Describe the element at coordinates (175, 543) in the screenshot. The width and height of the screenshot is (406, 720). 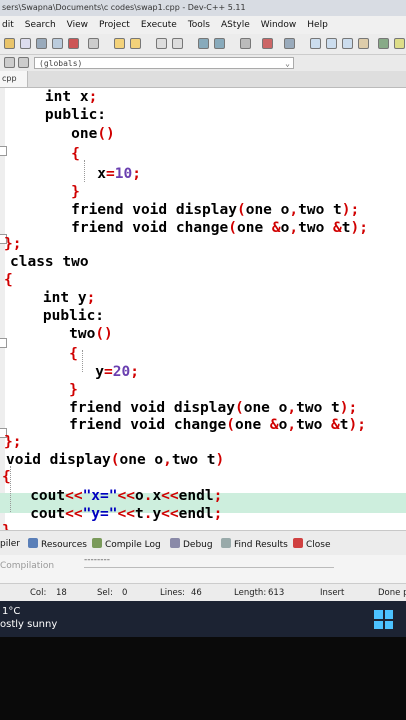
I see `debug-icon` at that location.